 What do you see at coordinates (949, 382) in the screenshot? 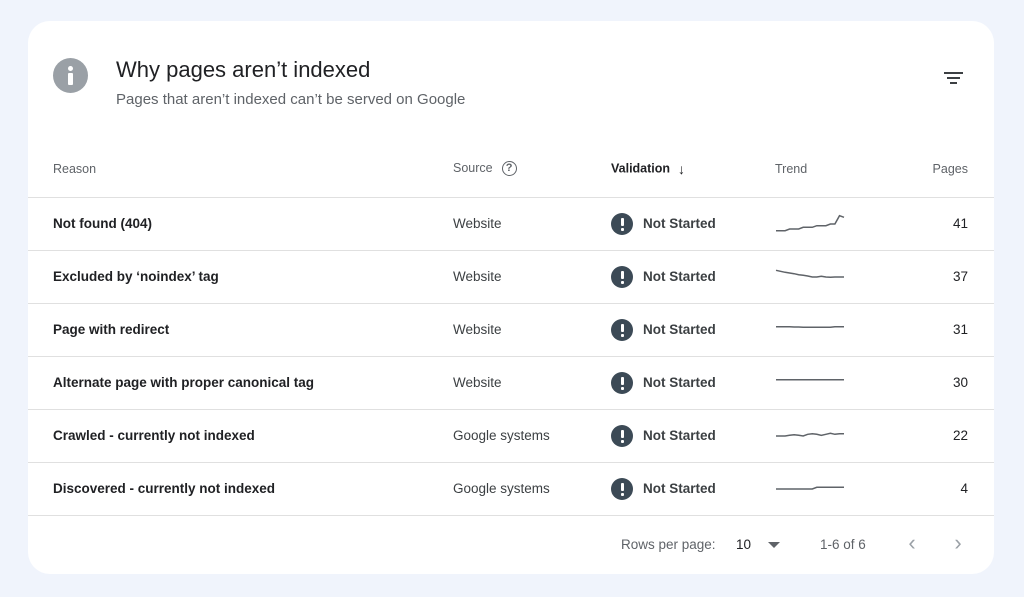
I see `pages-cell: 30` at bounding box center [949, 382].